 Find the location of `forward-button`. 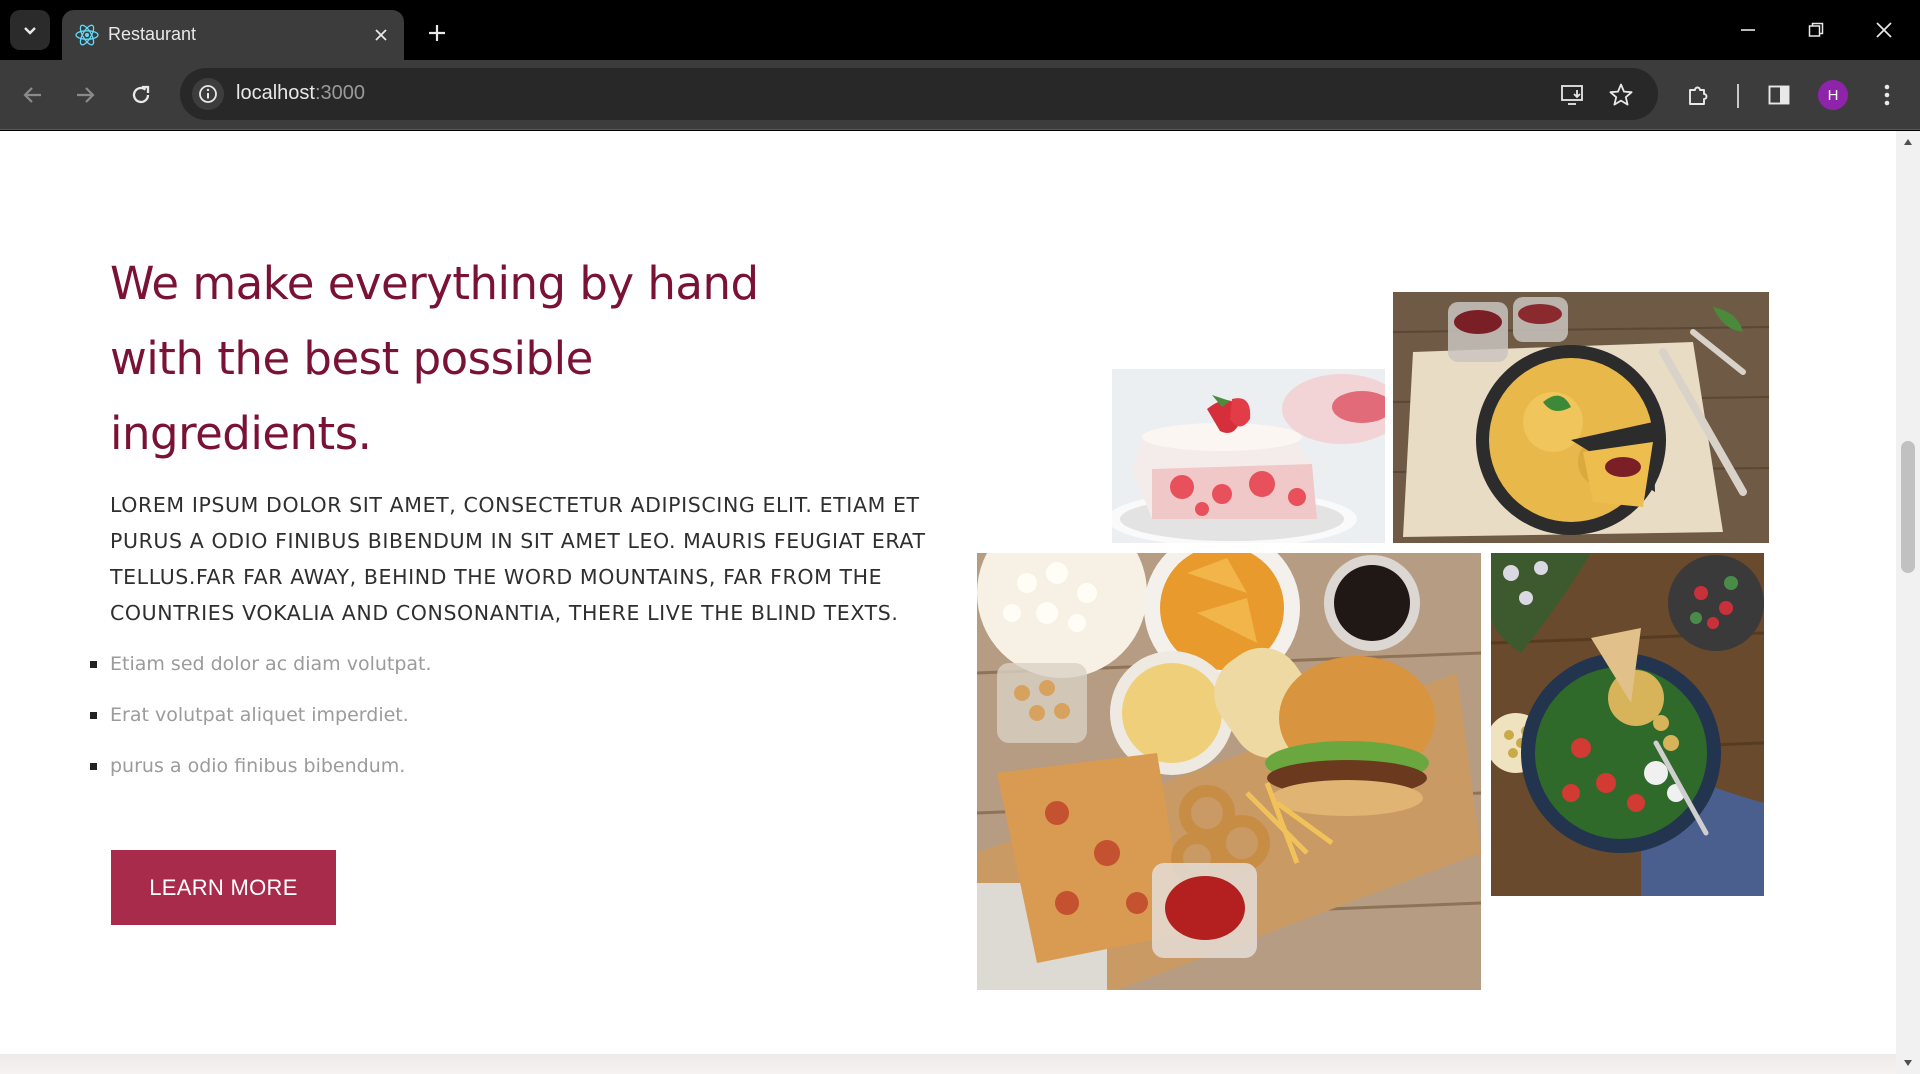

forward-button is located at coordinates (85, 95).